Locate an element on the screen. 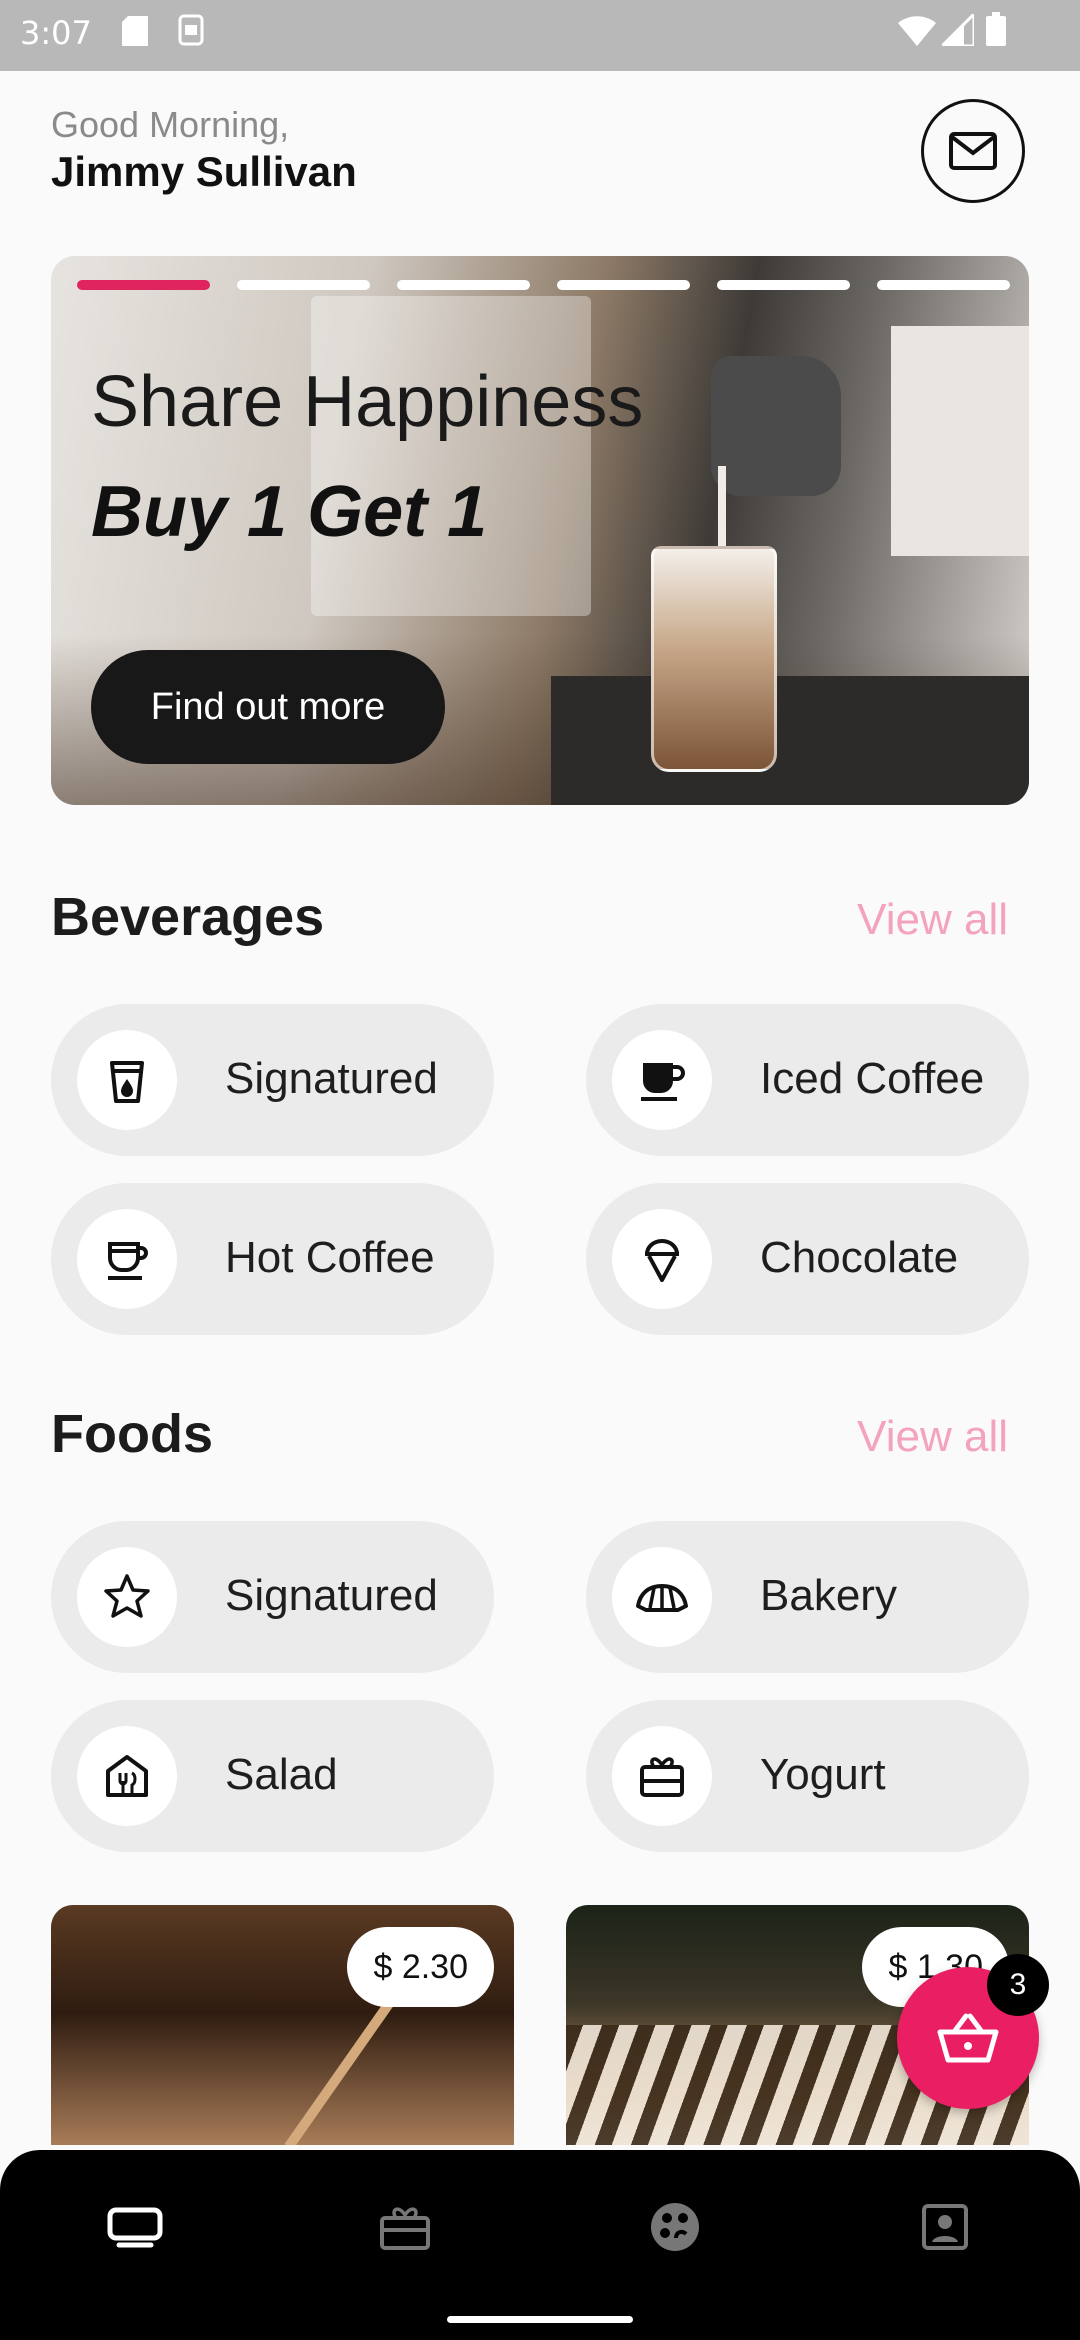 This screenshot has height=2340, width=1080. chip-label: Chocolate is located at coordinates (859, 1257).